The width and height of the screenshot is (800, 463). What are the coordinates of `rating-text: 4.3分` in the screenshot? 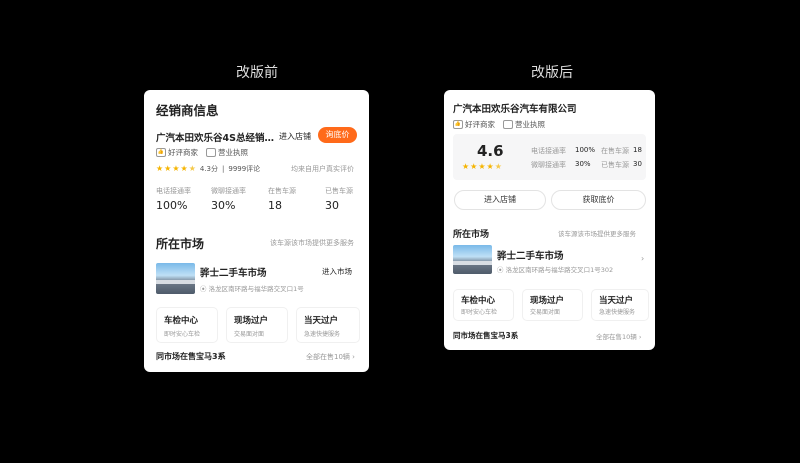 It's located at (208, 169).